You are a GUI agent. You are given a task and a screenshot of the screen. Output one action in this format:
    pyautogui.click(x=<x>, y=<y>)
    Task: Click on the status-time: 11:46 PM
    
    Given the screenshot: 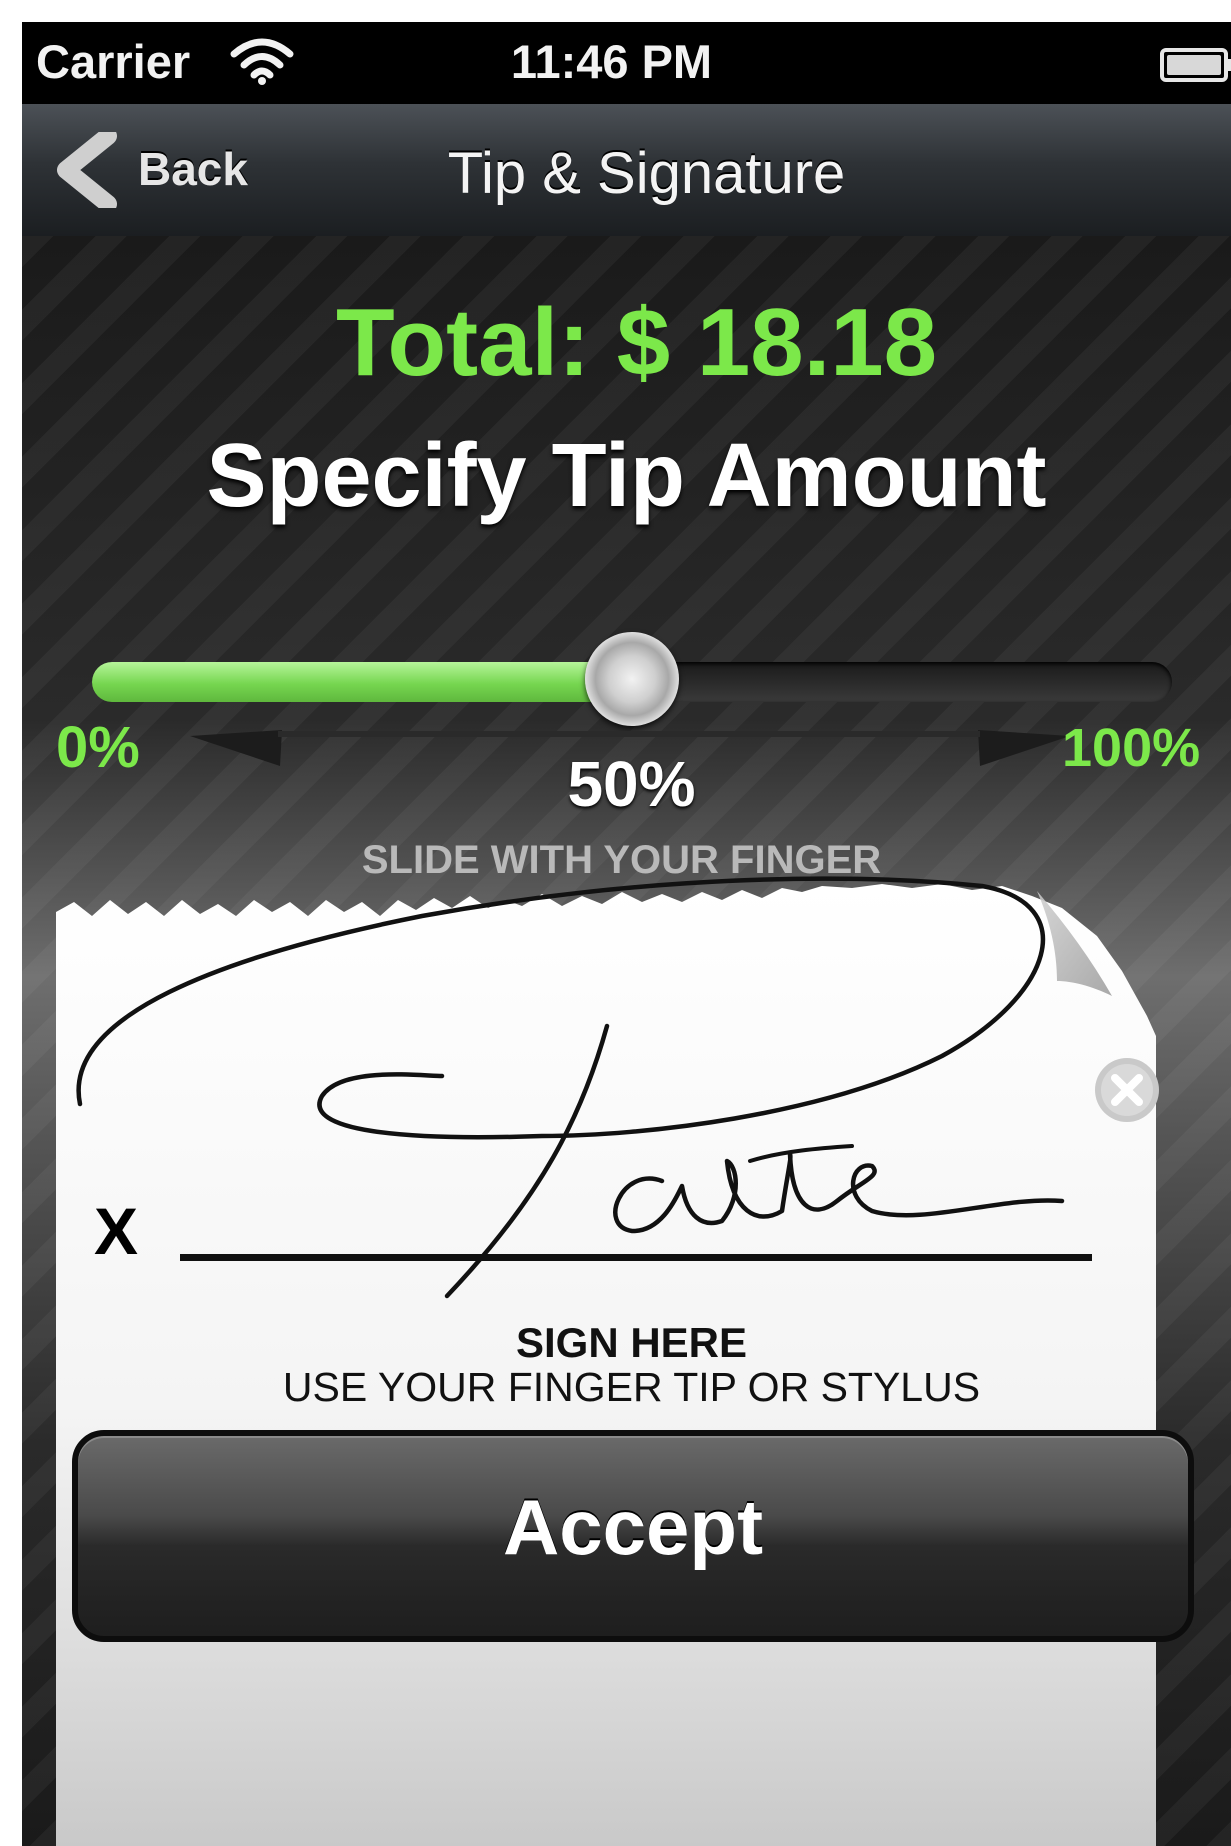 What is the action you would take?
    pyautogui.click(x=611, y=61)
    